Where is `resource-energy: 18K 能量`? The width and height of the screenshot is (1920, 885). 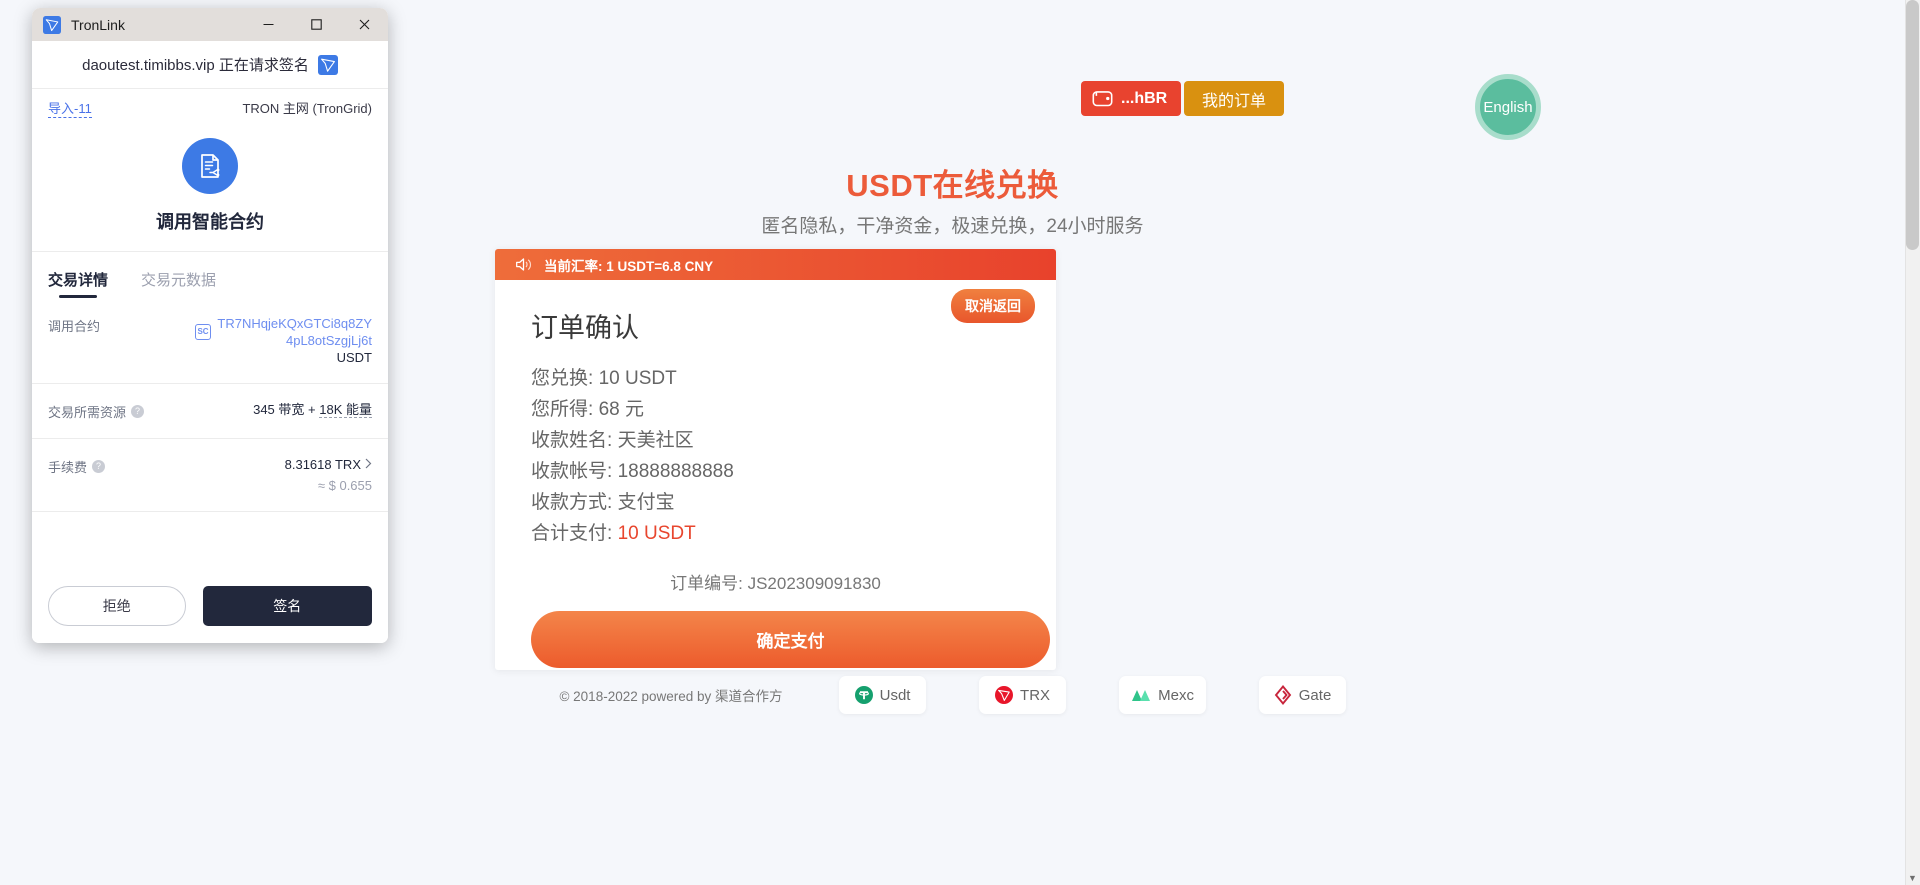
resource-energy: 18K 能量 is located at coordinates (345, 410).